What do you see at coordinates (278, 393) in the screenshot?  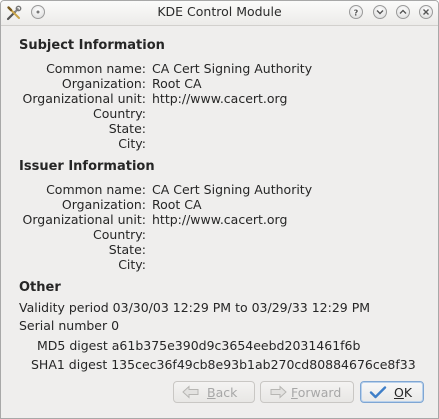 I see `arrow-right-icon` at bounding box center [278, 393].